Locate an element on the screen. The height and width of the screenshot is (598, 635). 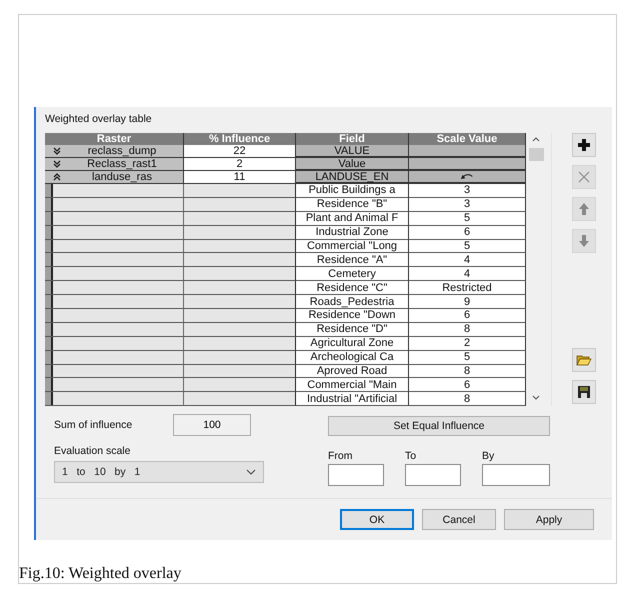
field-cell: Residence "D" is located at coordinates (352, 329).